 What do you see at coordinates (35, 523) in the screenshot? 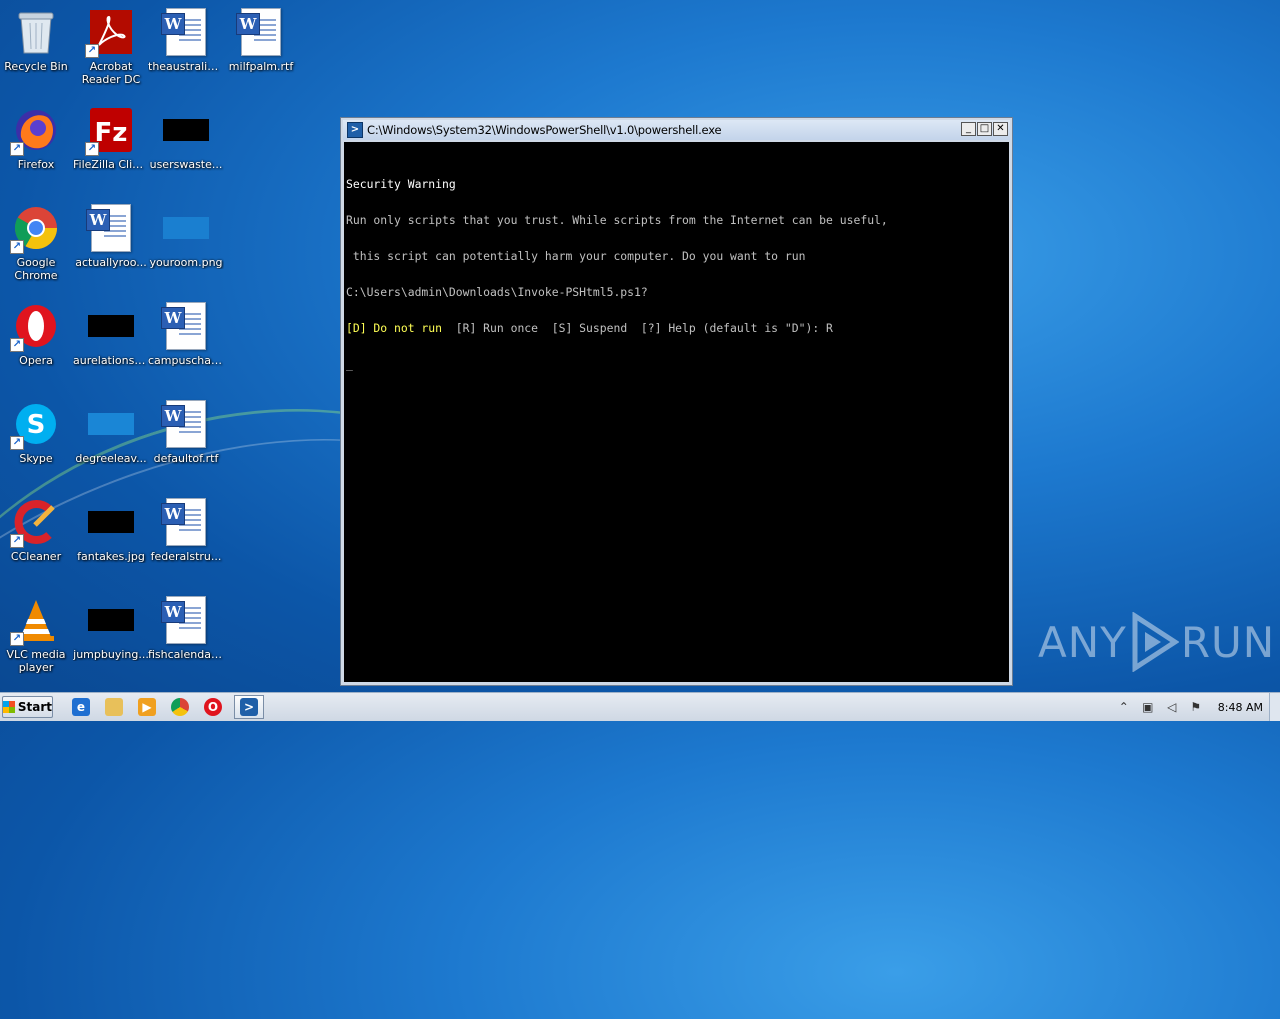
I see `ccleaner-icon: ↗` at bounding box center [35, 523].